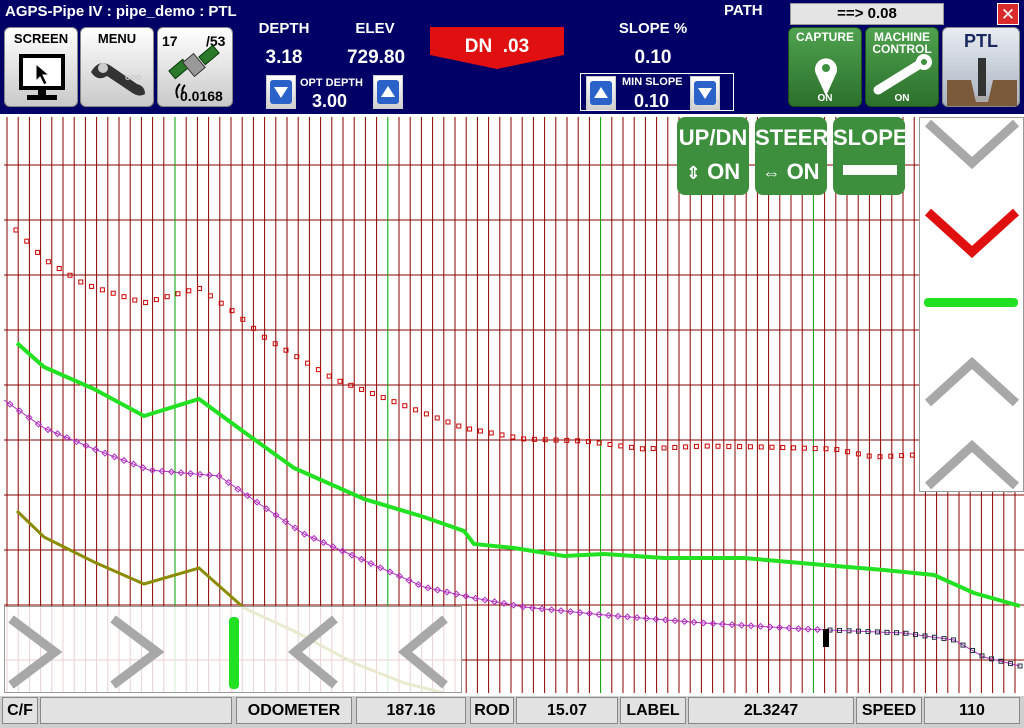 Image resolution: width=1024 pixels, height=728 pixels. Describe the element at coordinates (284, 28) in the screenshot. I see `depth-label: DEPTH` at that location.